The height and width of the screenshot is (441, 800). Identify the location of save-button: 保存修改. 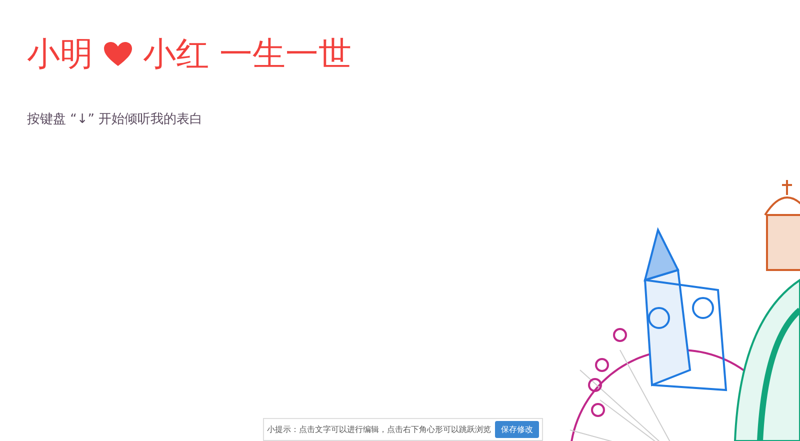
(517, 429).